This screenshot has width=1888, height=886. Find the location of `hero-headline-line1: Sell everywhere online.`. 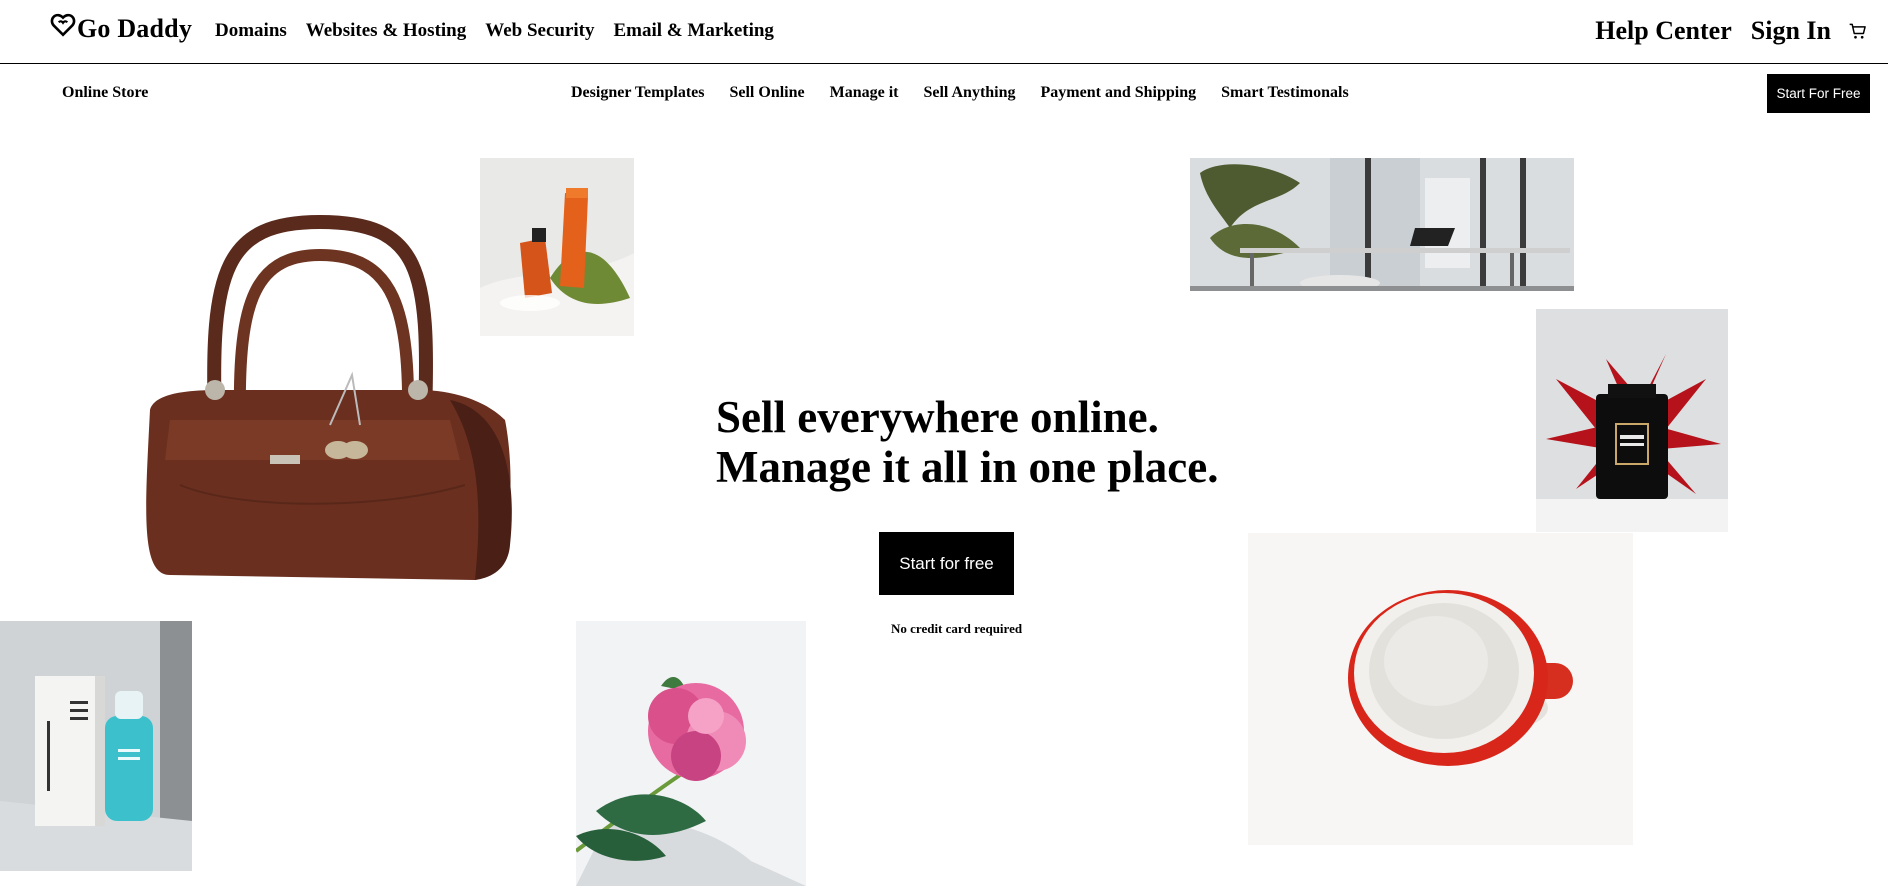

hero-headline-line1: Sell everywhere online. is located at coordinates (937, 417).